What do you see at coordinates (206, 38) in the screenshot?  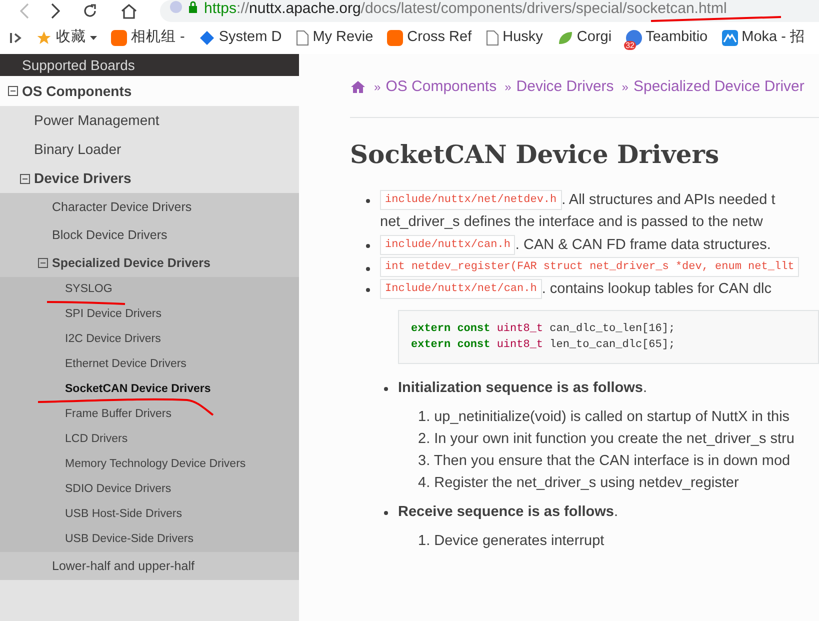 I see `diamond-icon` at bounding box center [206, 38].